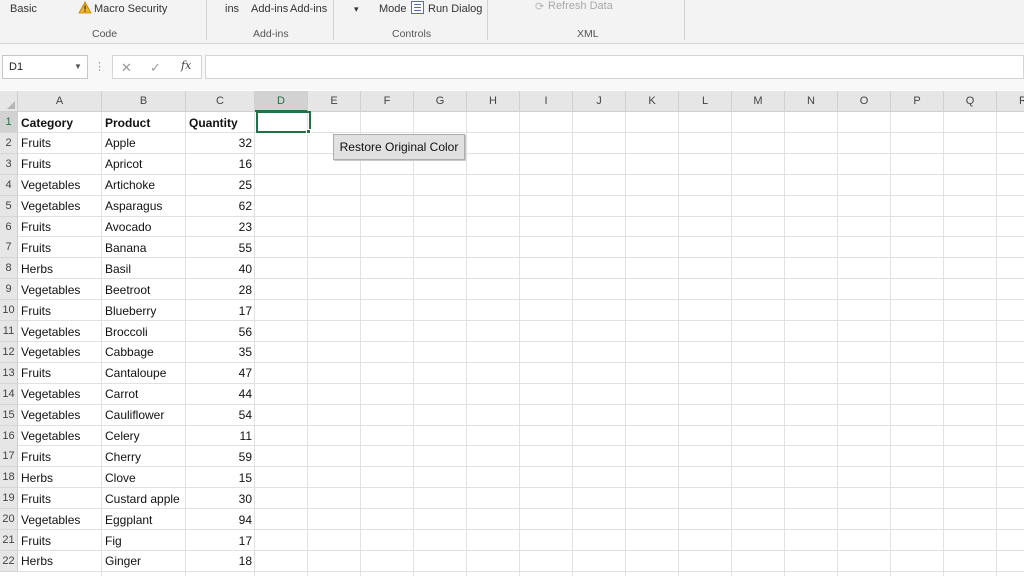 The width and height of the screenshot is (1024, 576). I want to click on column-header-b: B, so click(144, 101).